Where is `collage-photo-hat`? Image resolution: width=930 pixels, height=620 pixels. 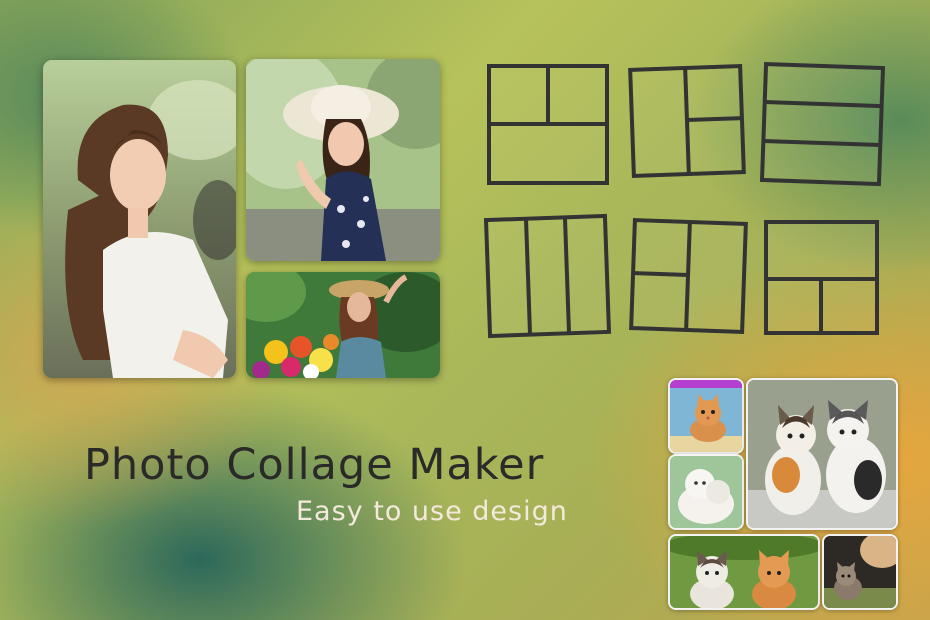 collage-photo-hat is located at coordinates (343, 160).